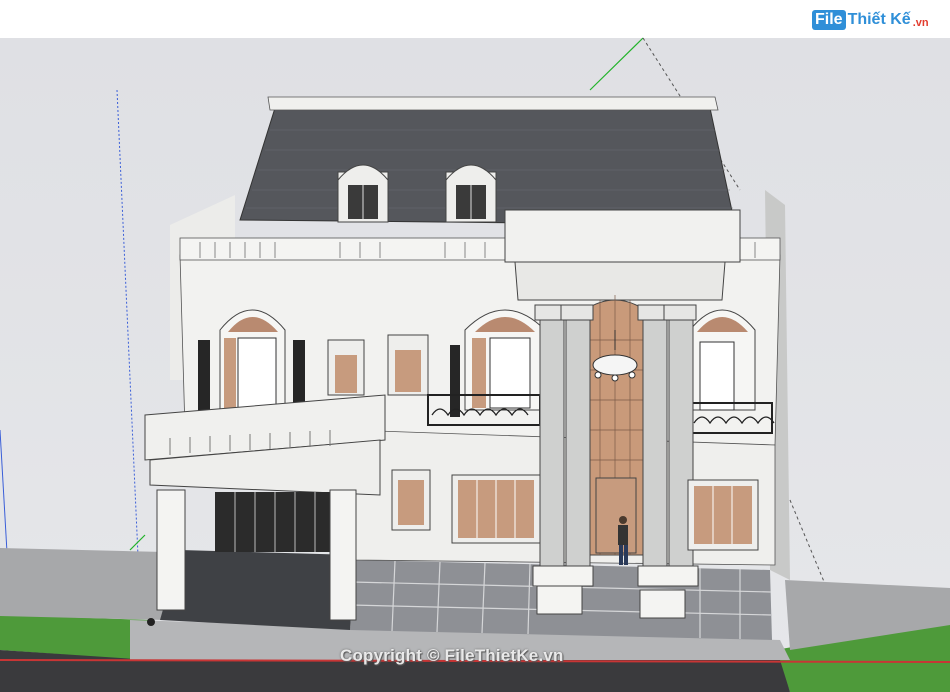 The image size is (950, 692). What do you see at coordinates (723, 515) in the screenshot?
I see `ground-window-right` at bounding box center [723, 515].